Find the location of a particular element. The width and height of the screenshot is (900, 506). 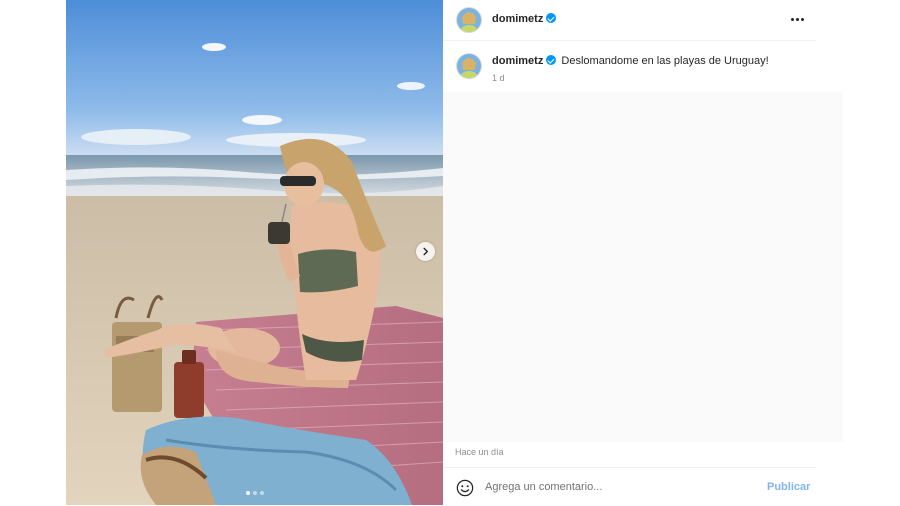

comment-composer: Publicar is located at coordinates (629, 486).